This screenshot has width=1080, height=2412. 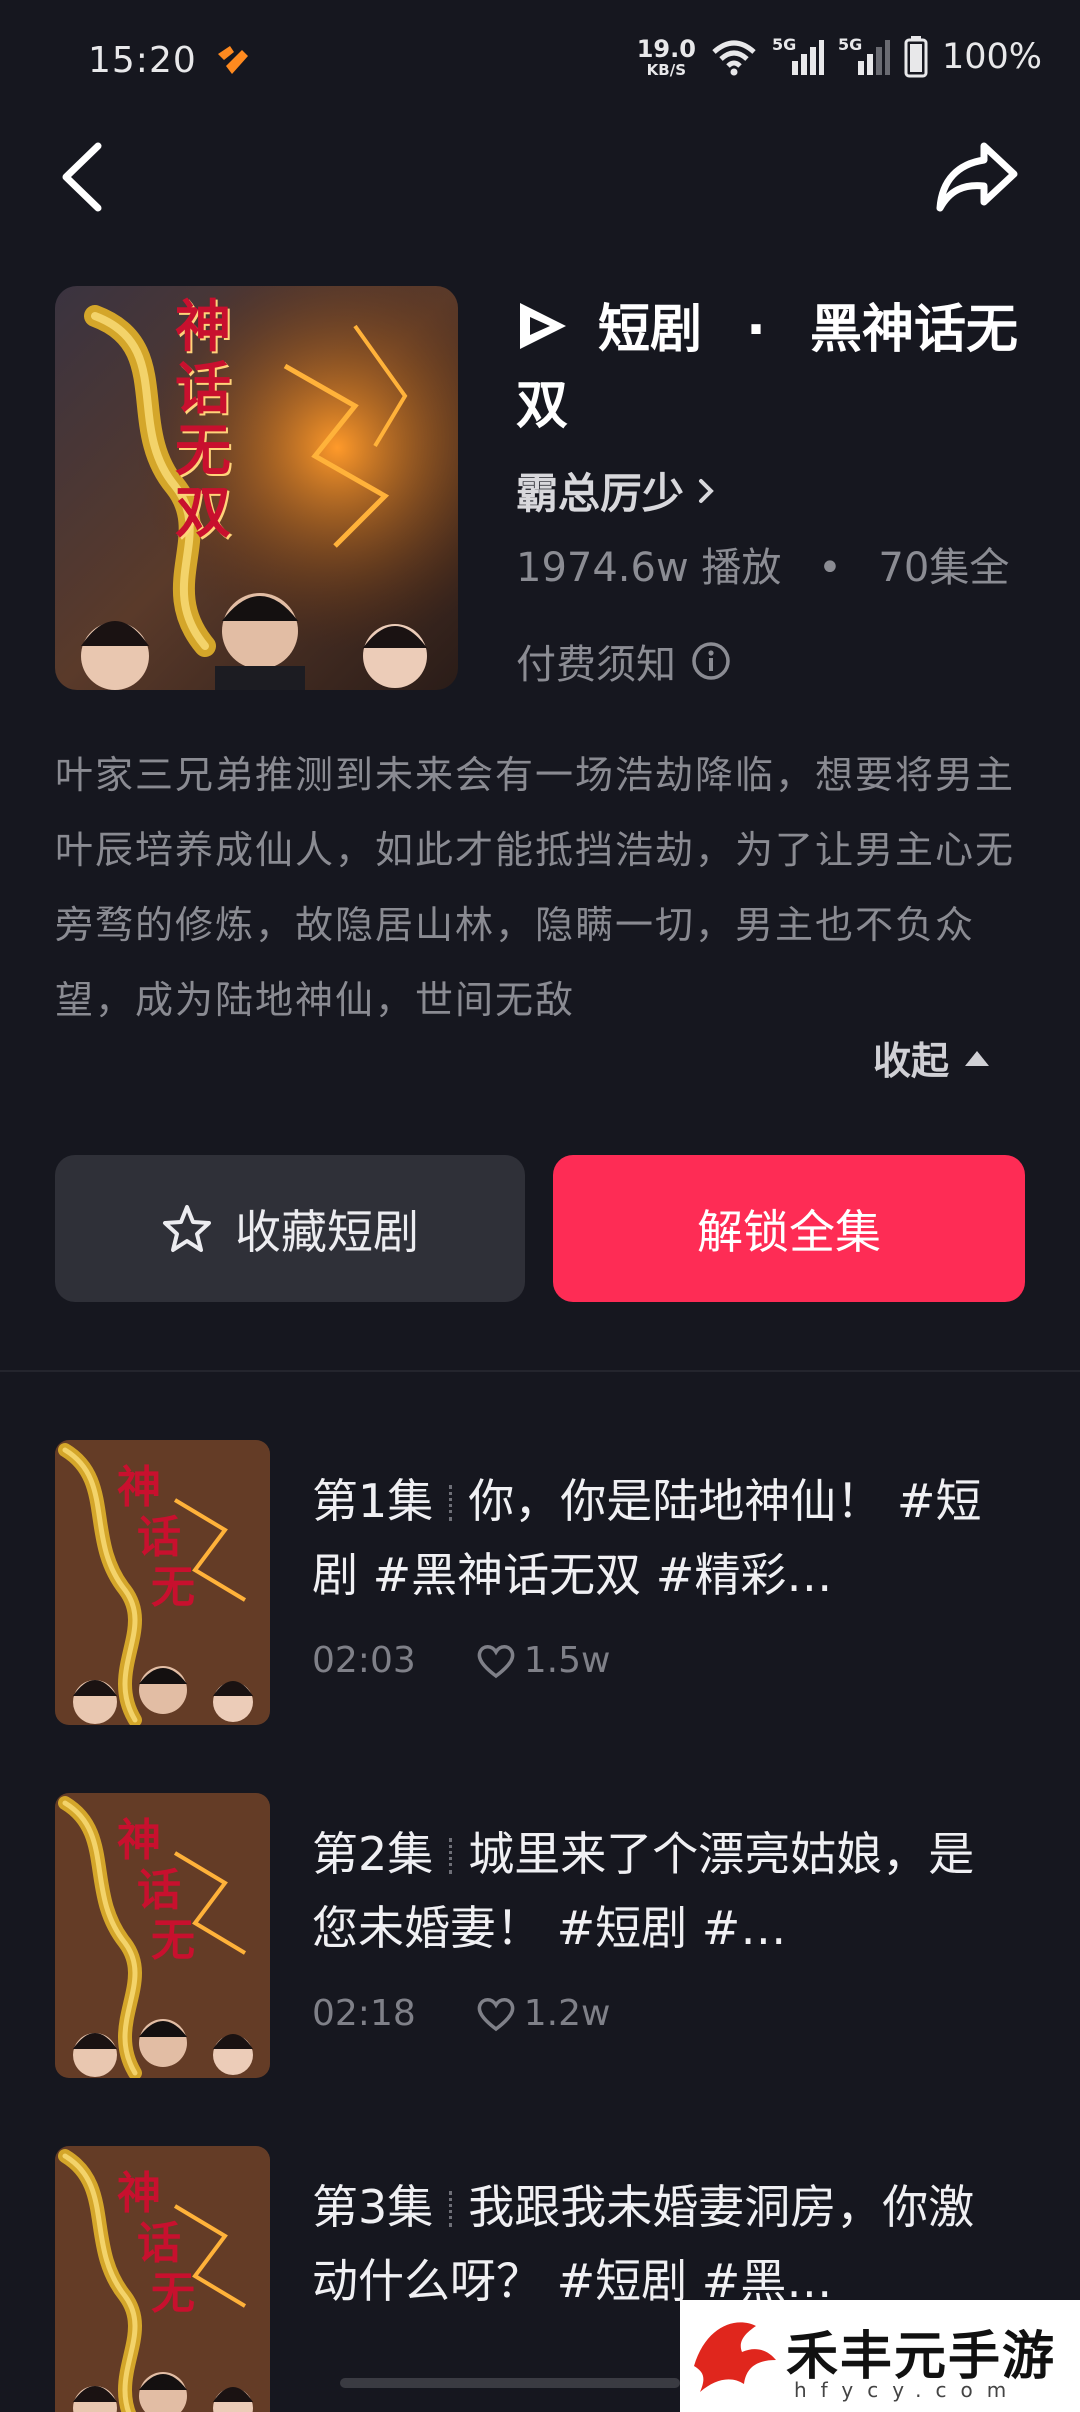 I want to click on battery-percent: 100%, so click(x=991, y=57).